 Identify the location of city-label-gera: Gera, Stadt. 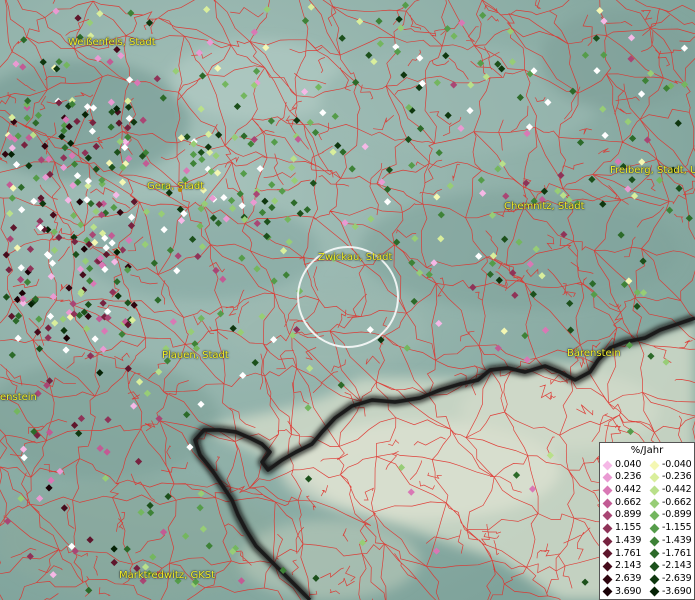
(176, 186).